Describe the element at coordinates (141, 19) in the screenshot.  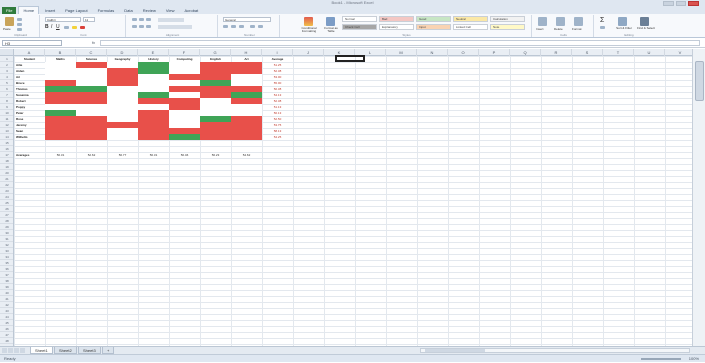
I see `align-middle-icon` at that location.